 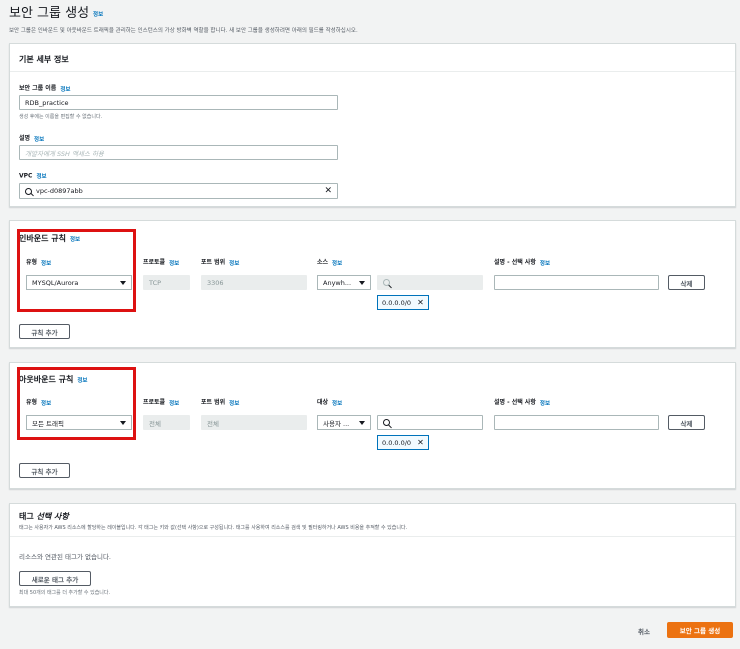 I want to click on inbound-protocol-field: TCP, so click(x=166, y=282).